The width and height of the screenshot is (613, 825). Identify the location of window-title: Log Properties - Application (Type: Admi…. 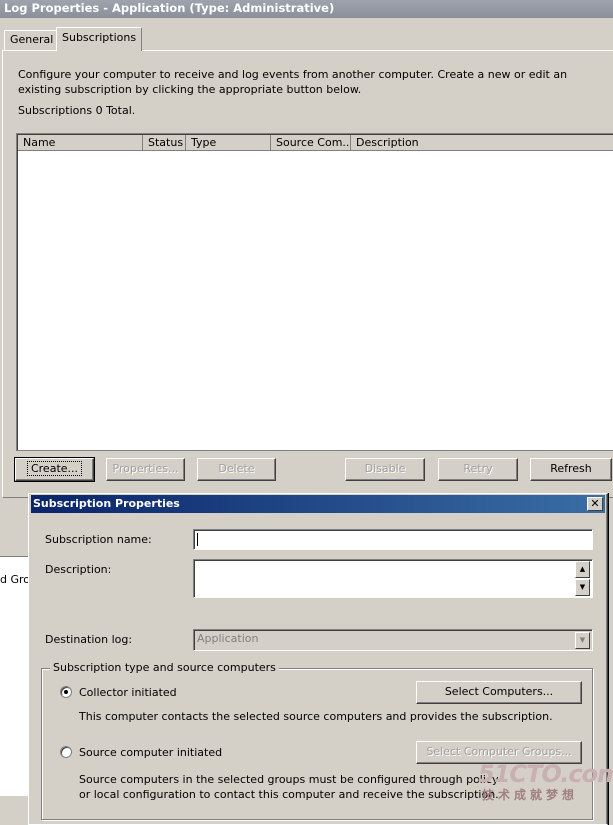
(306, 9).